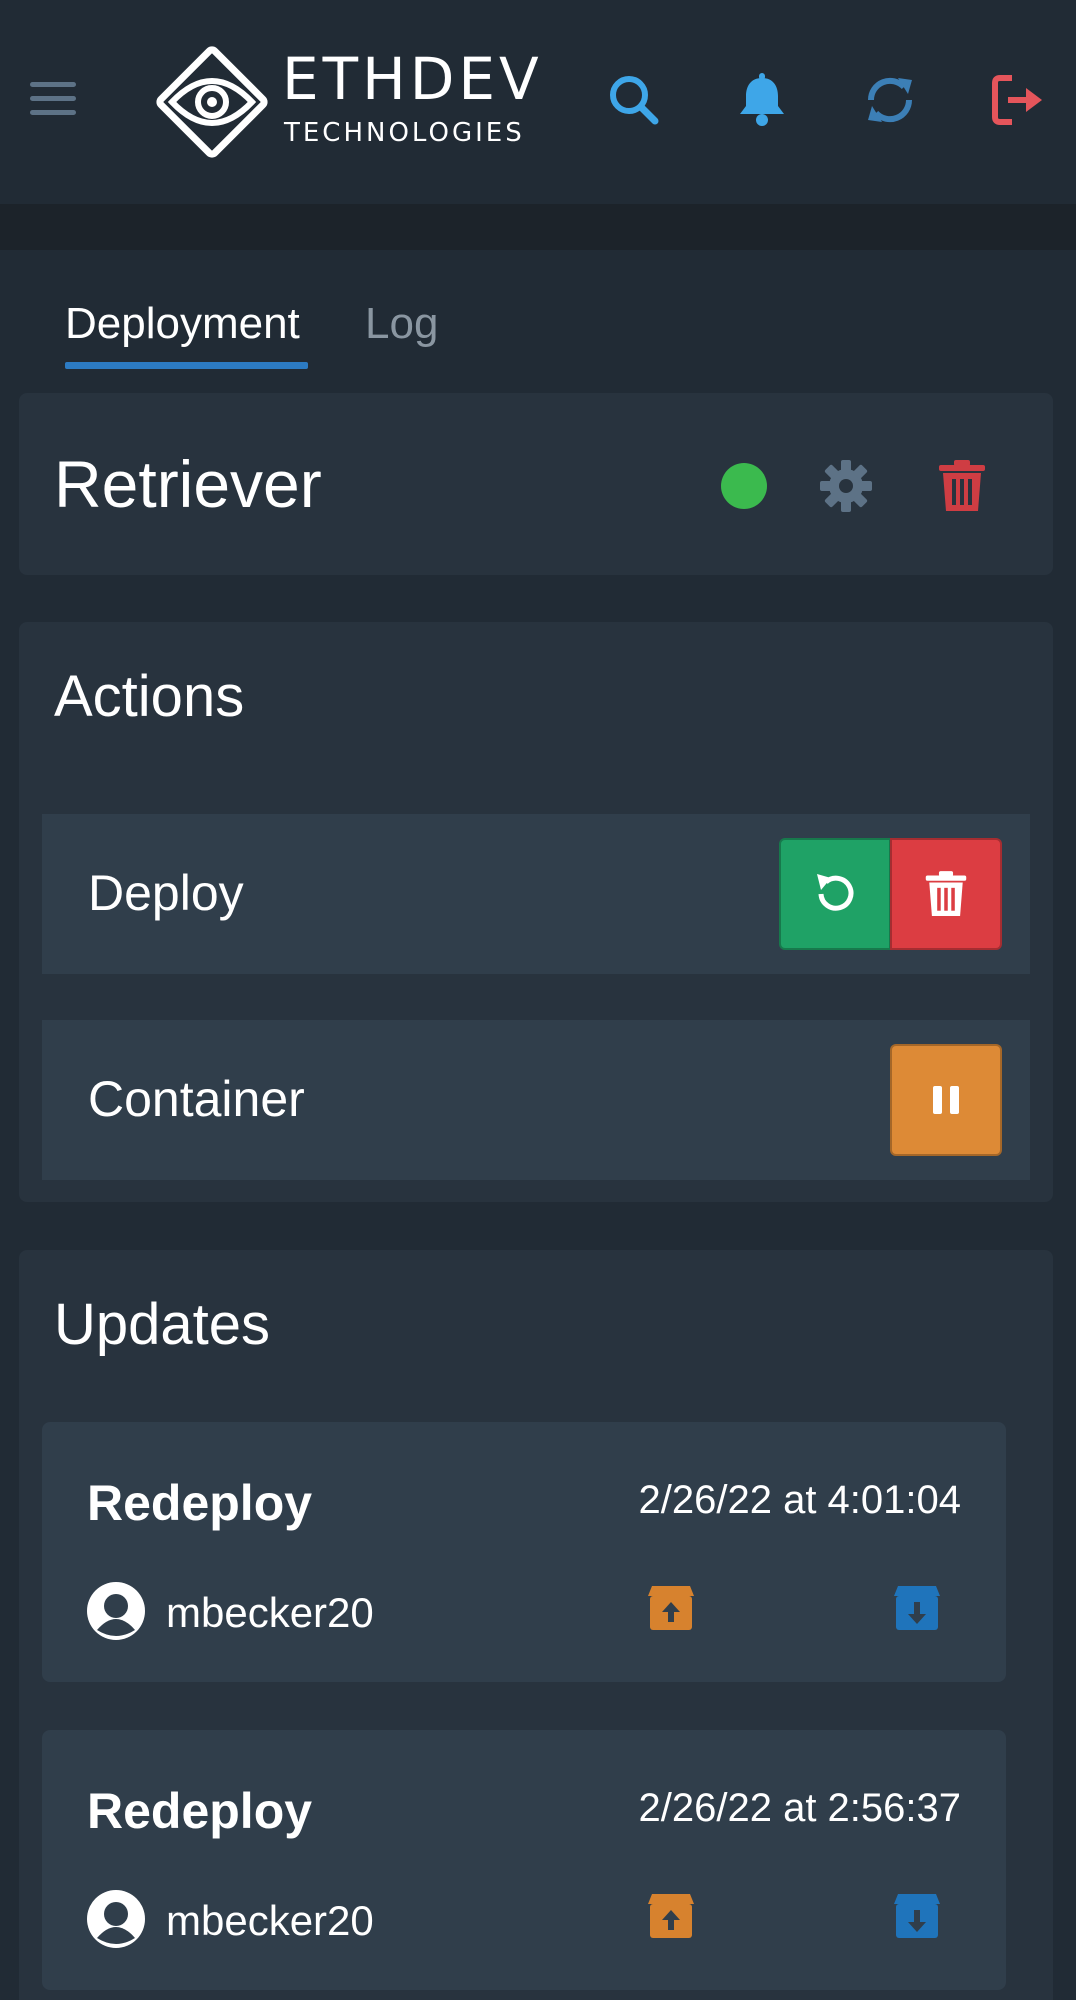 This screenshot has width=1076, height=2000. I want to click on sign-out-icon, so click(1018, 100).